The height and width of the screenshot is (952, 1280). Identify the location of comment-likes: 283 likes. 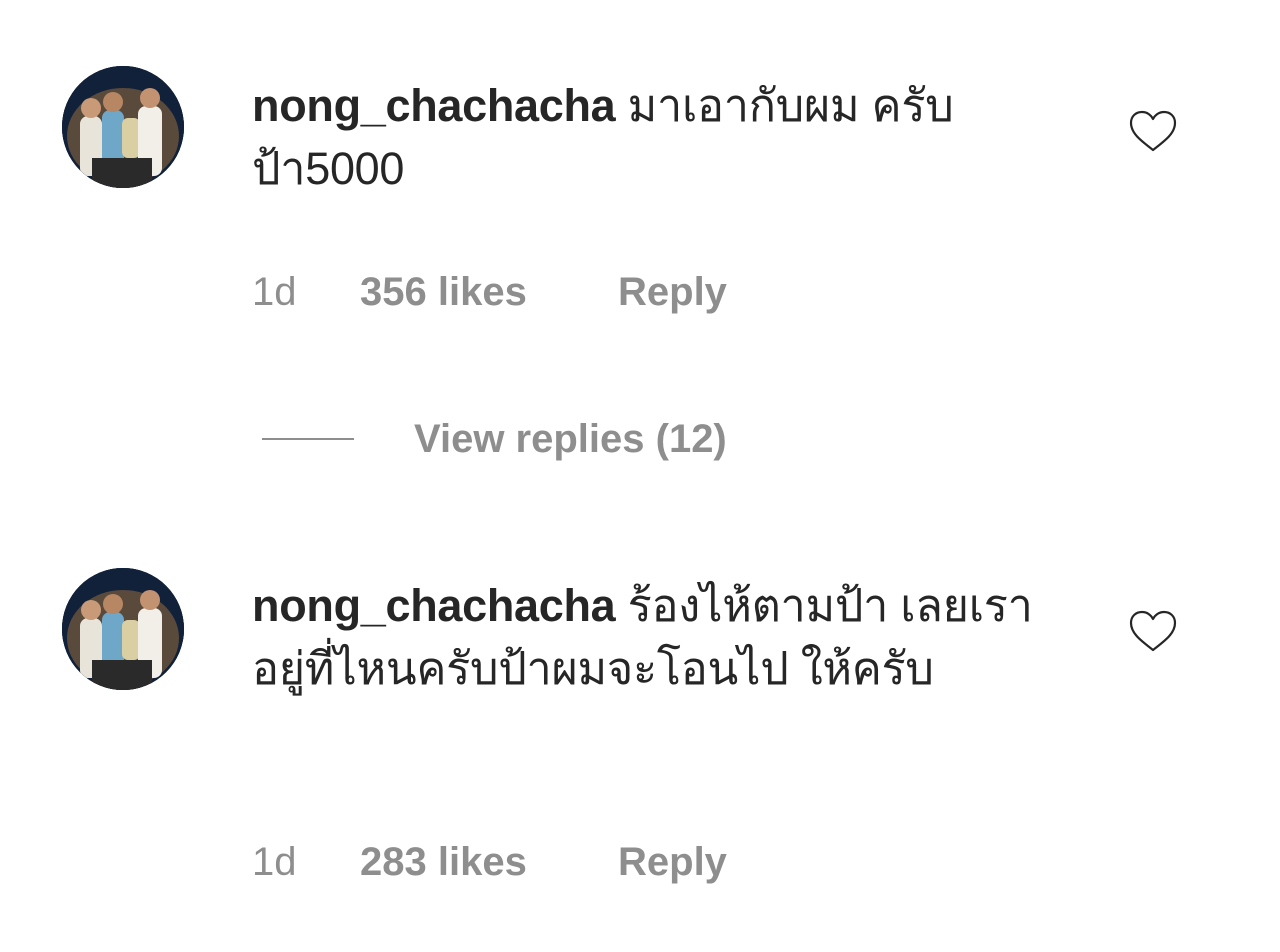
(489, 862).